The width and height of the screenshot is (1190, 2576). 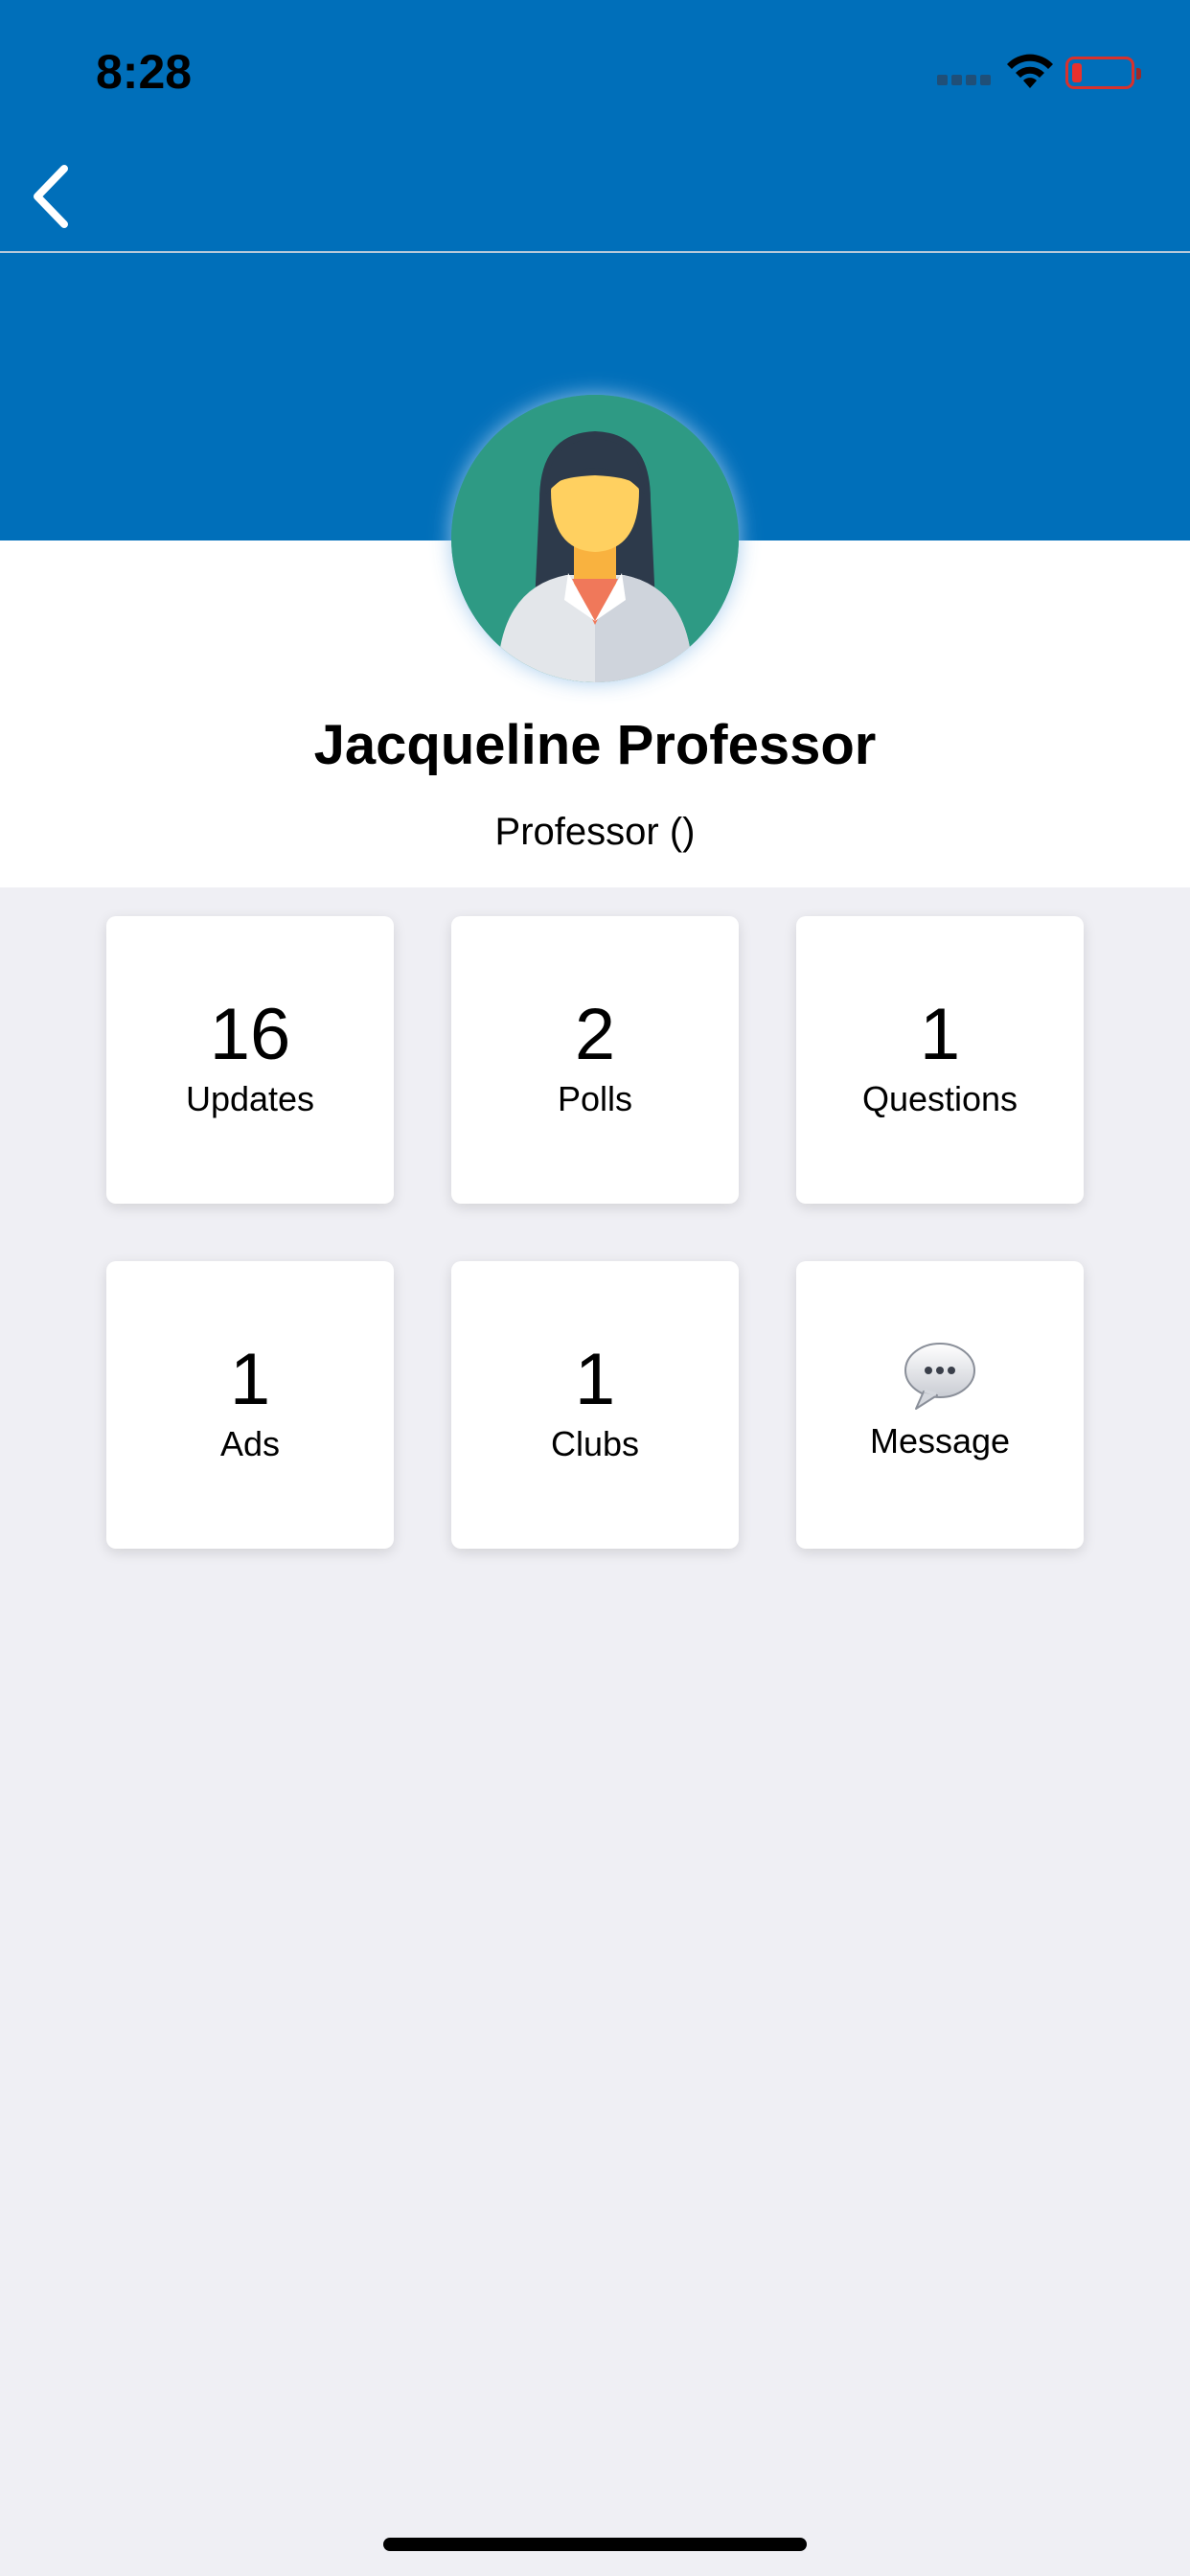 I want to click on wifi-icon, so click(x=1030, y=71).